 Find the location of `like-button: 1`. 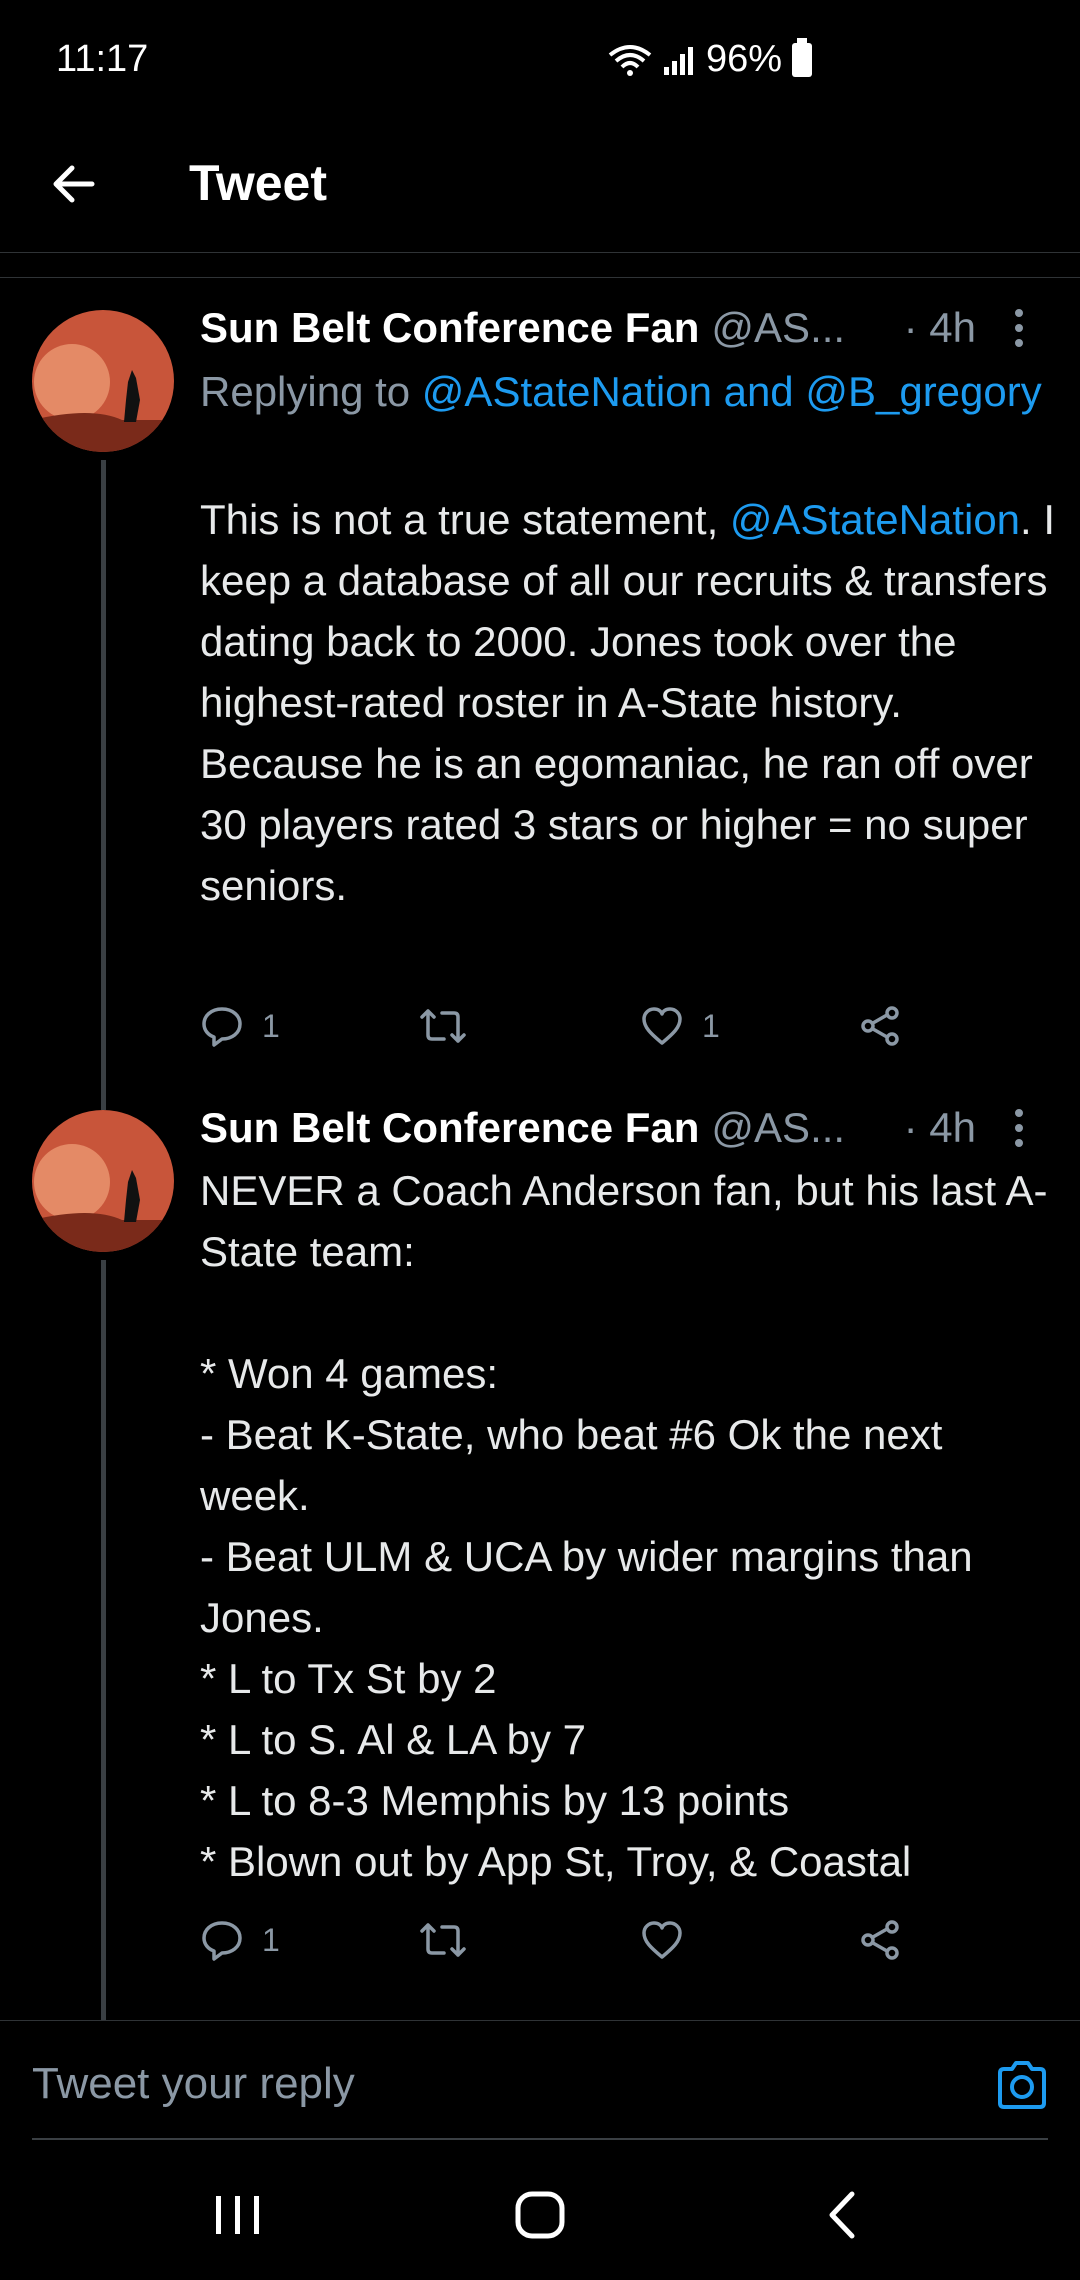

like-button: 1 is located at coordinates (680, 1026).